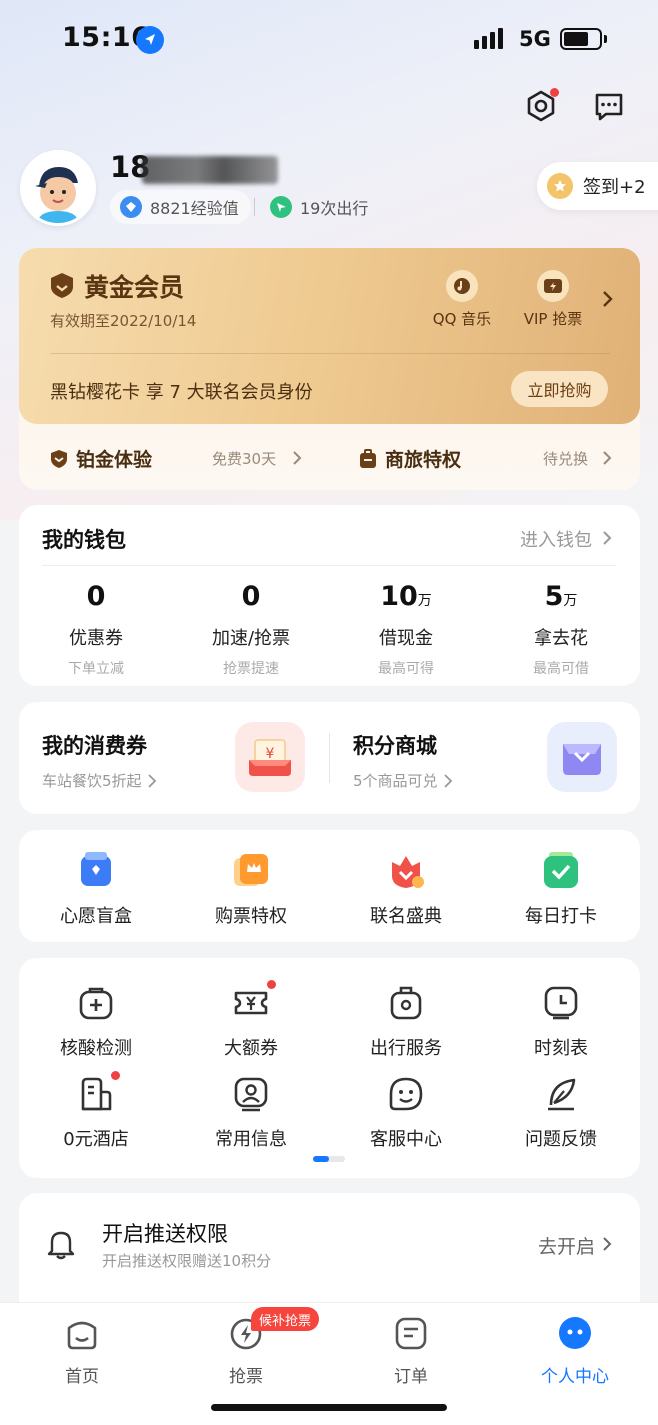 This screenshot has height=1425, width=658. I want to click on membership-title: 黄金会员, so click(134, 287).